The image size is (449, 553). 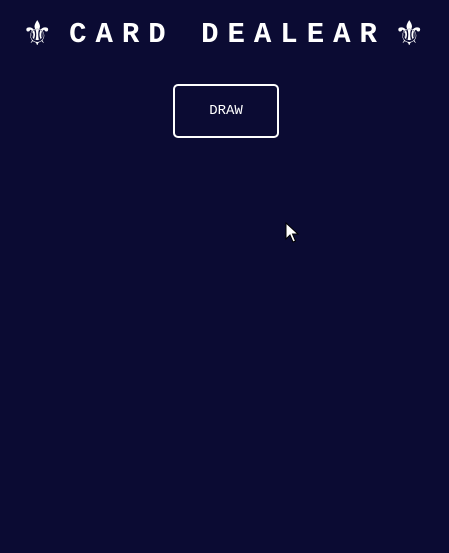 What do you see at coordinates (292, 232) in the screenshot?
I see `mouse-pointer-icon` at bounding box center [292, 232].